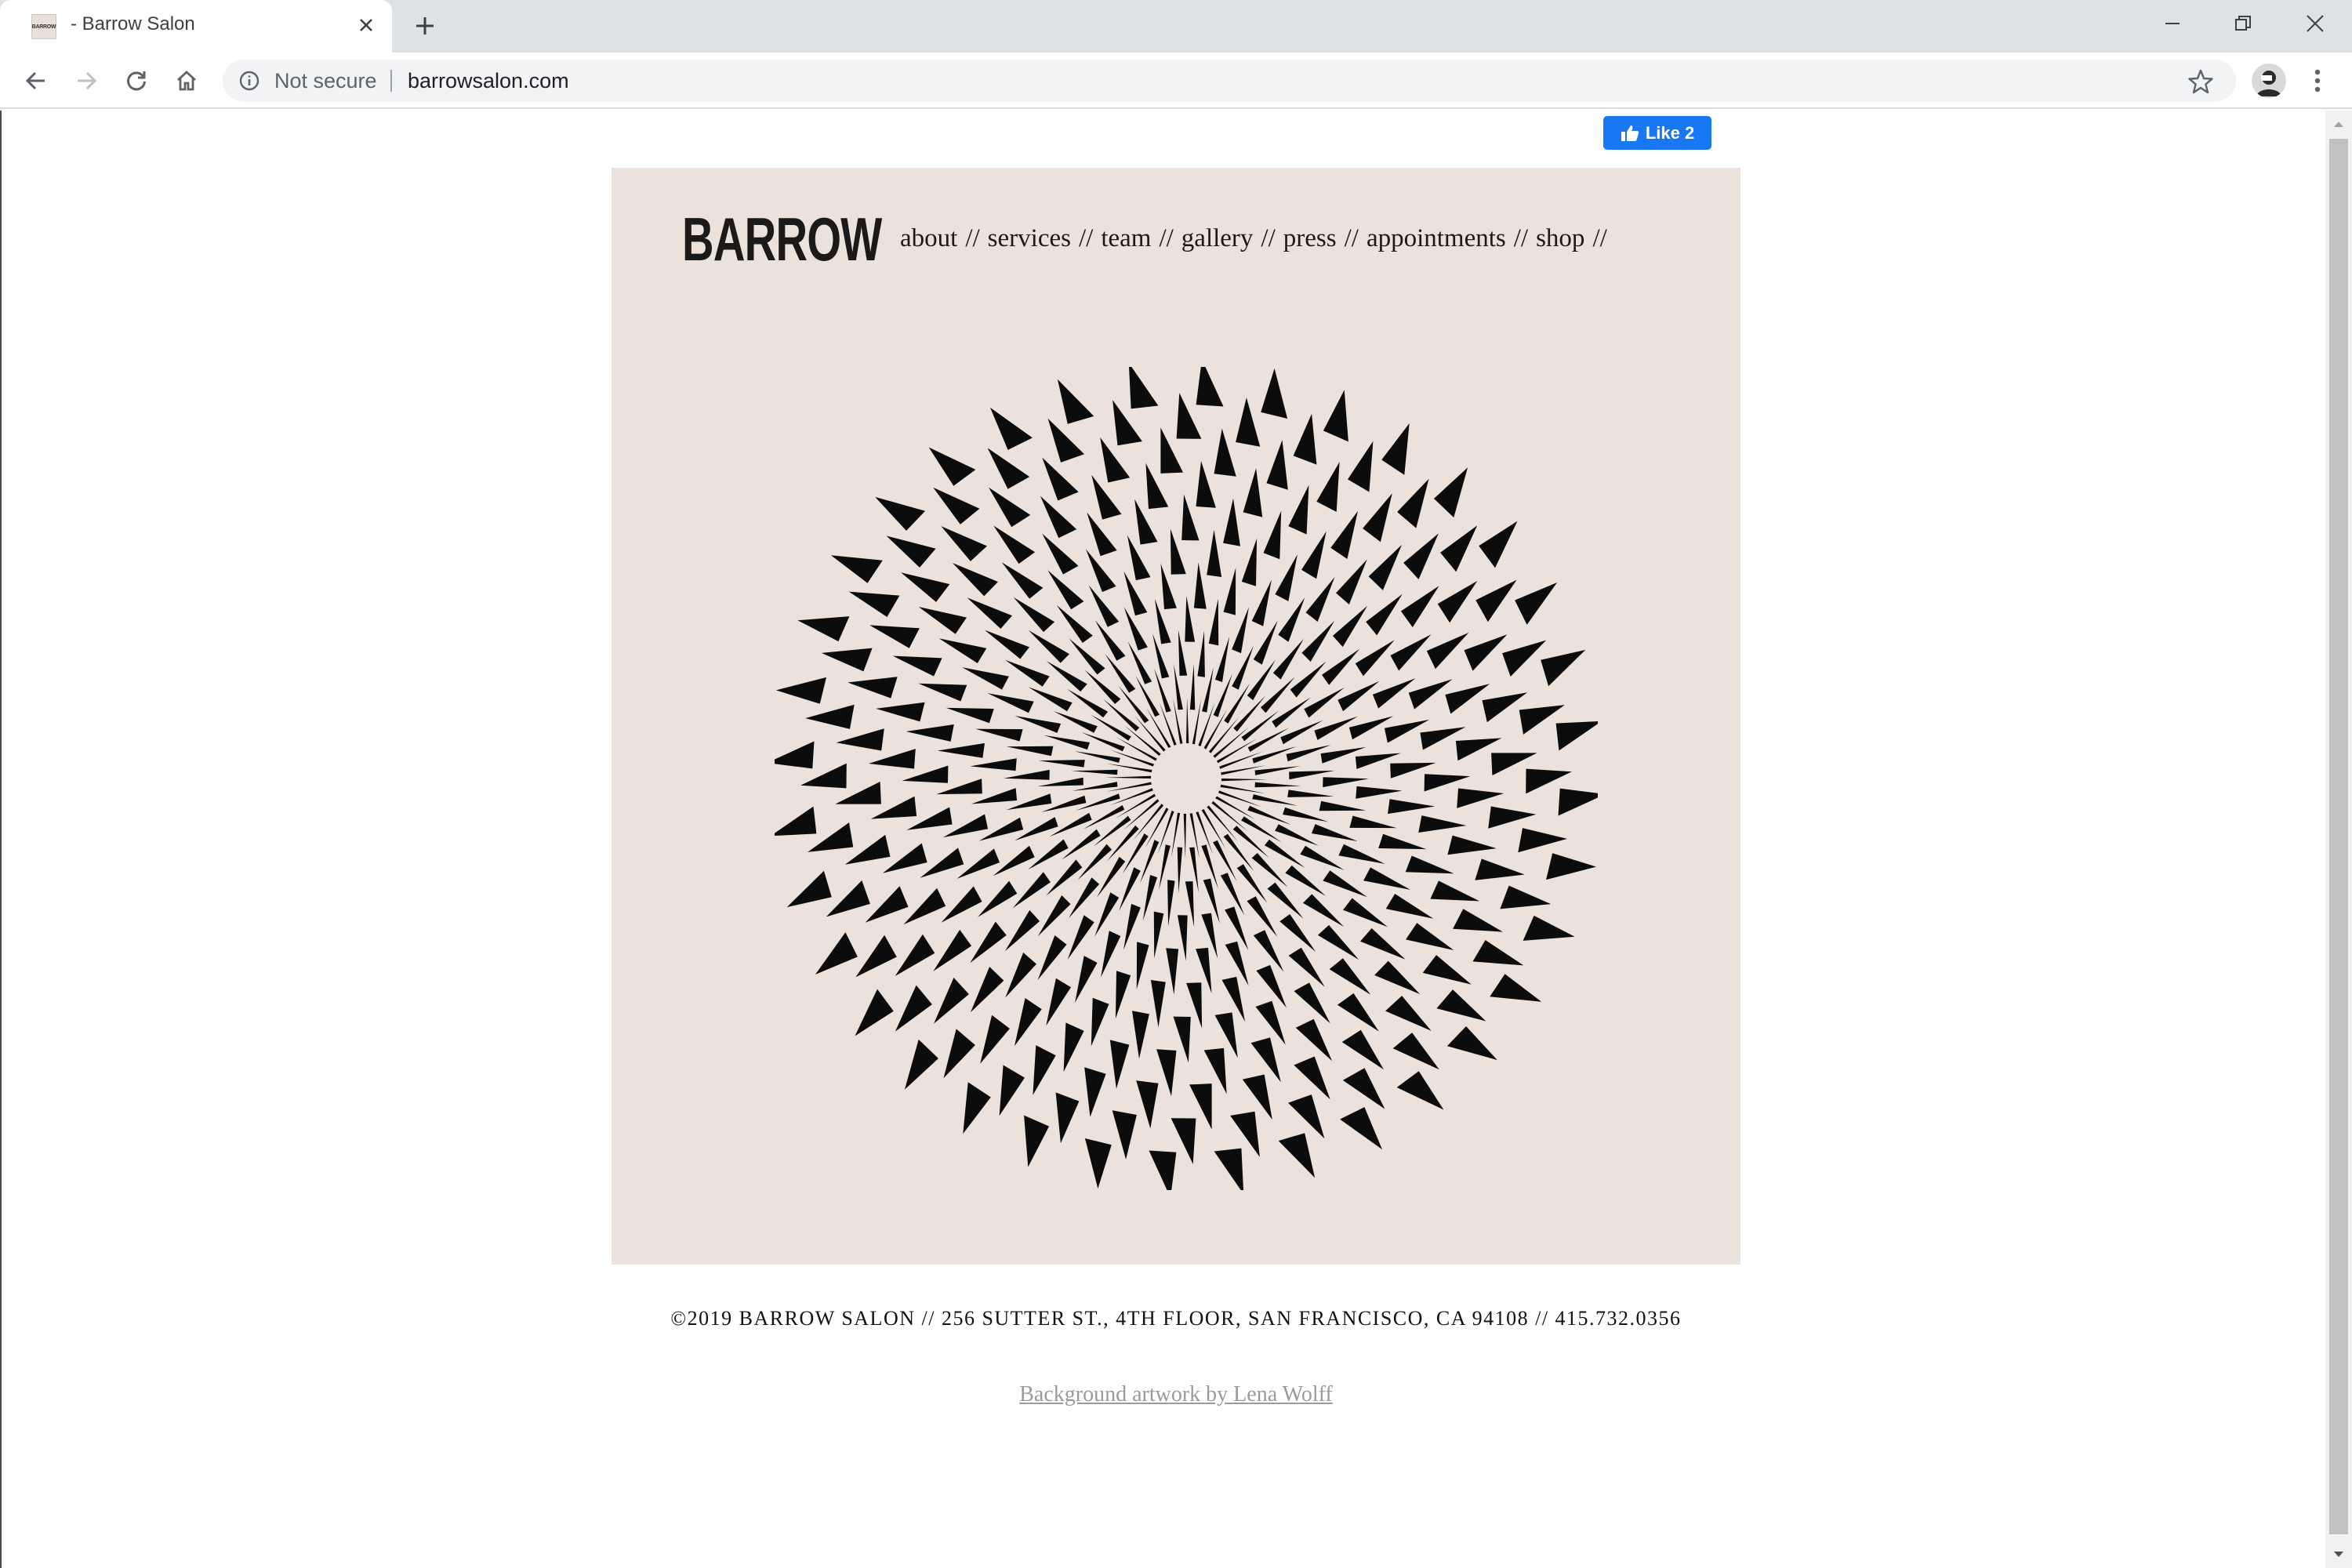  I want to click on nav-link-press: press, so click(1310, 239).